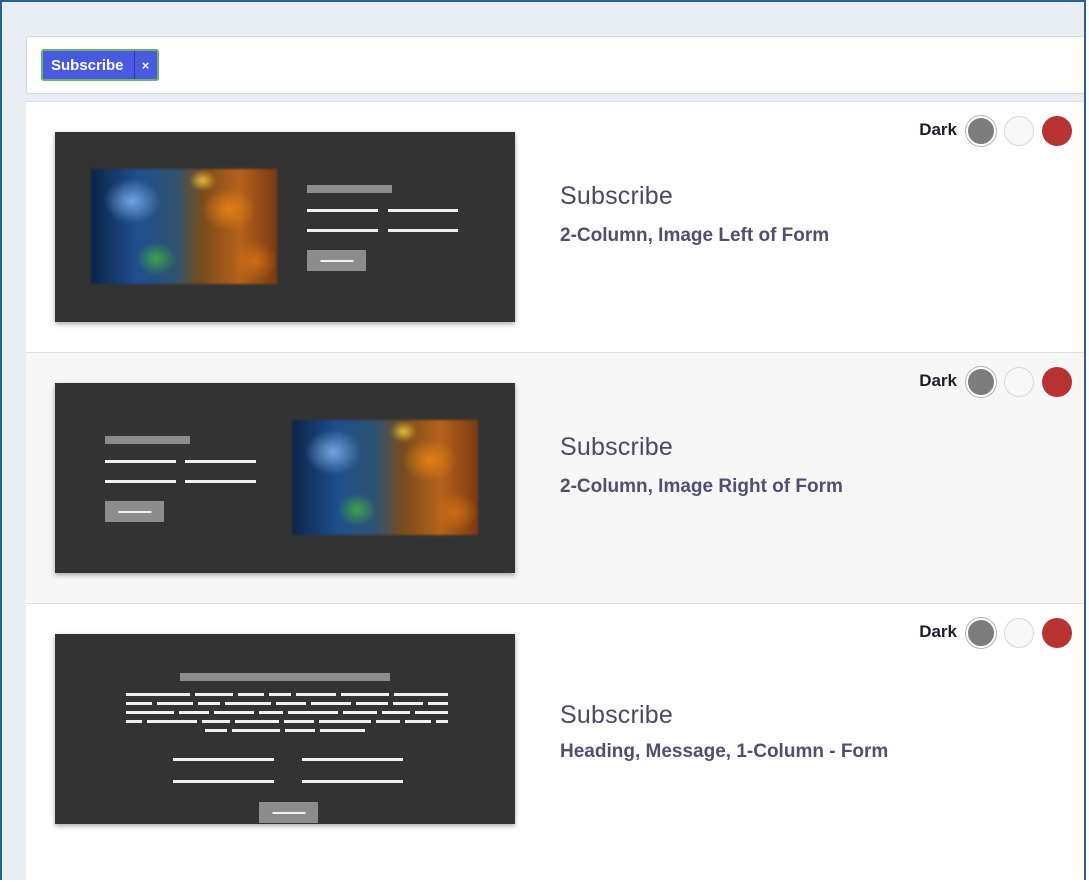  Describe the element at coordinates (145, 65) in the screenshot. I see `remove-tag-icon: ×` at that location.